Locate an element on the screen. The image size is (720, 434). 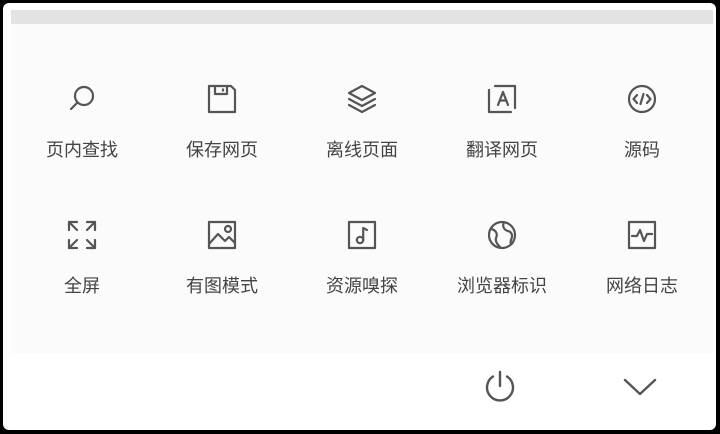
collapse-menu-button is located at coordinates (640, 387).